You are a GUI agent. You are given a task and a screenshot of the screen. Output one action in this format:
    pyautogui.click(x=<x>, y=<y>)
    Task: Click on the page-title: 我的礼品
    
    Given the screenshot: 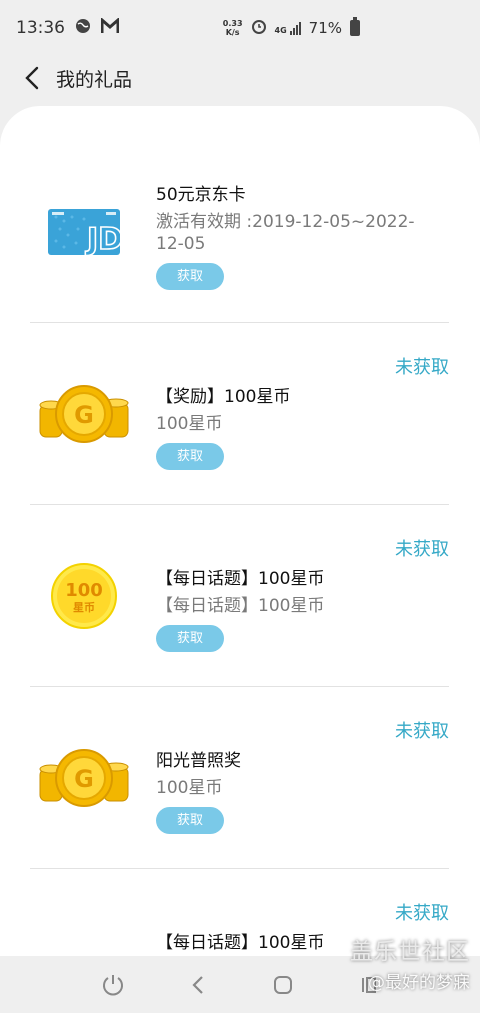 What is the action you would take?
    pyautogui.click(x=94, y=79)
    